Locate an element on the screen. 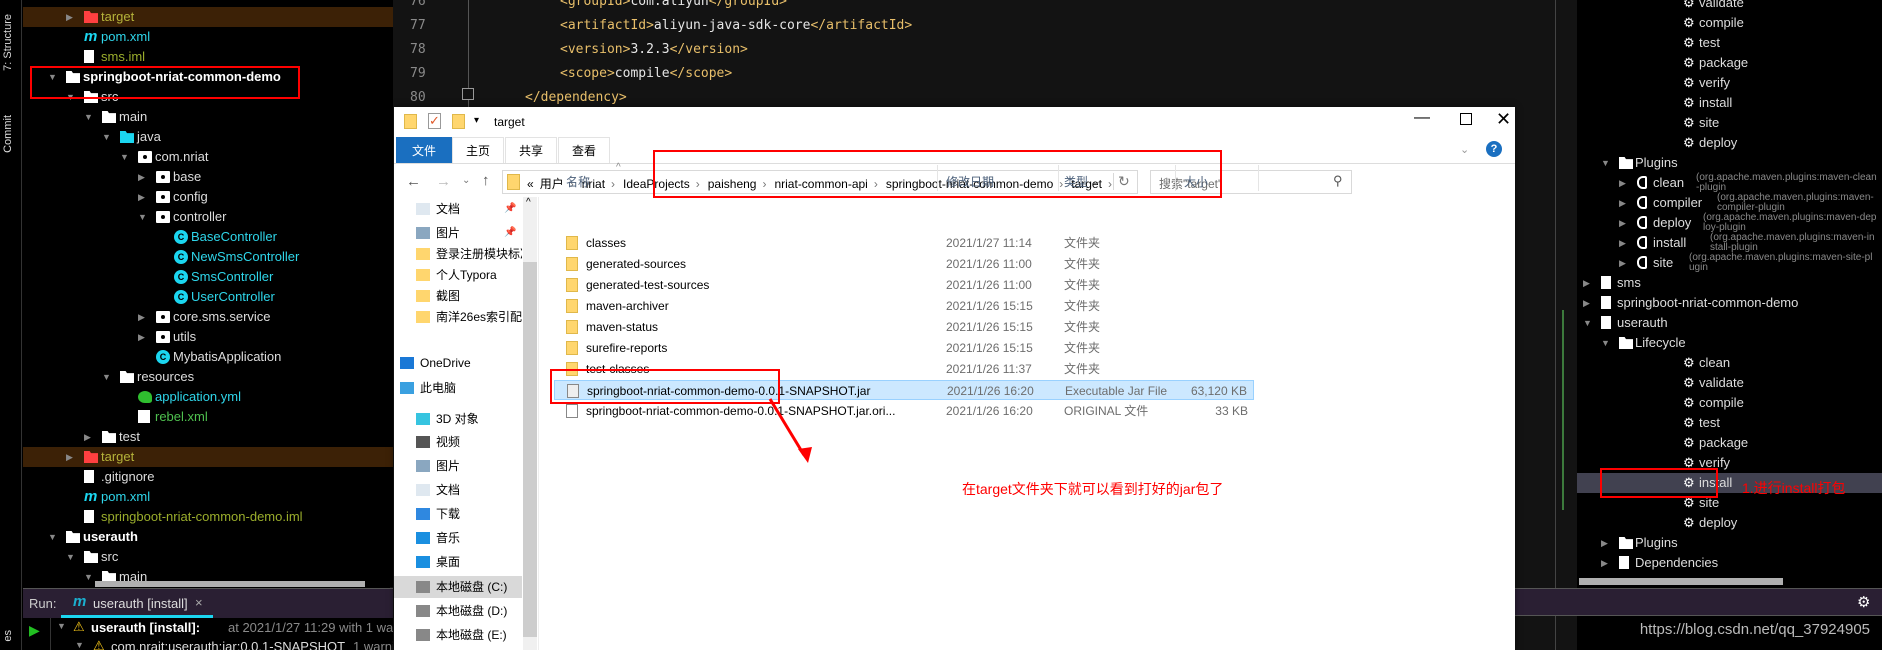 This screenshot has height=650, width=1882. nav-item: 截图 is located at coordinates (458, 296).